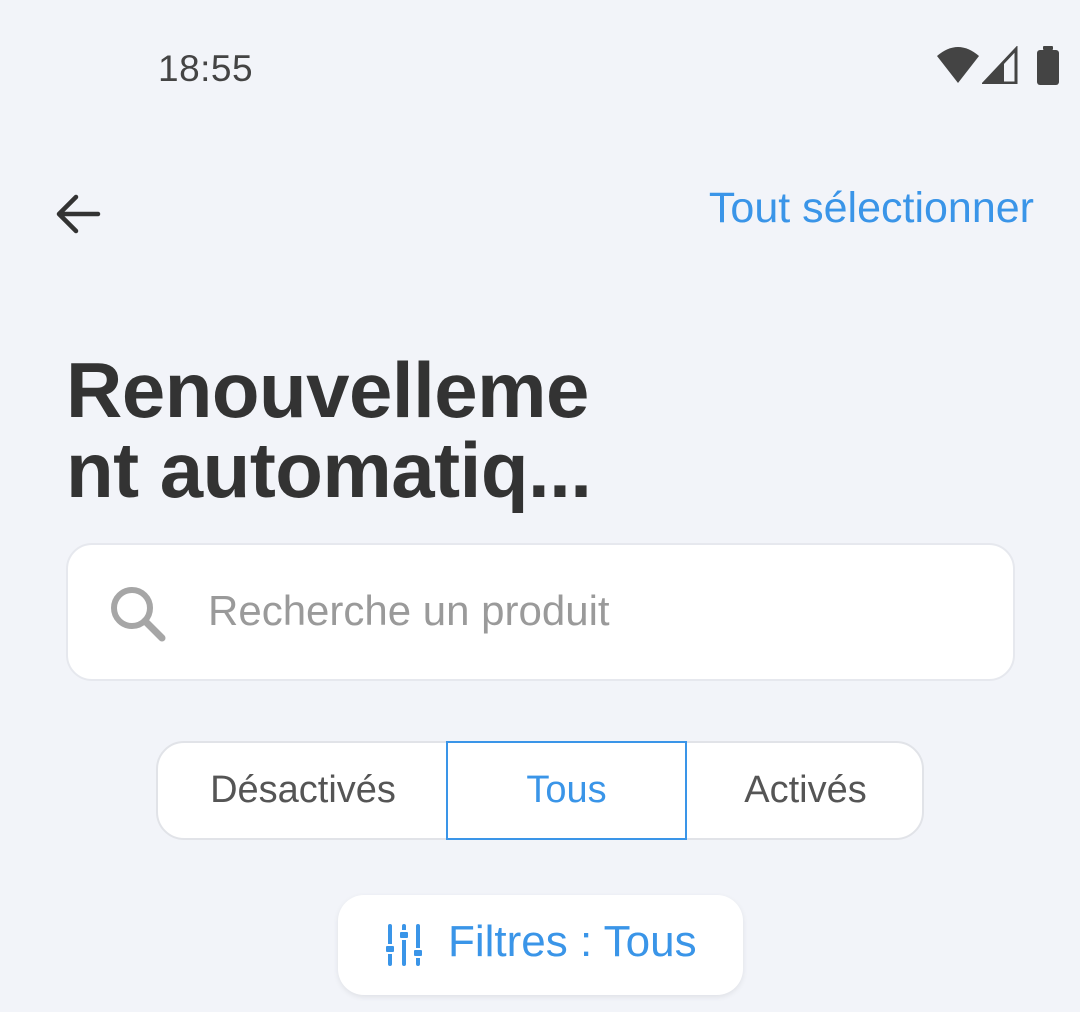 The height and width of the screenshot is (1012, 1080). What do you see at coordinates (206, 68) in the screenshot?
I see `status-time: 18:55` at bounding box center [206, 68].